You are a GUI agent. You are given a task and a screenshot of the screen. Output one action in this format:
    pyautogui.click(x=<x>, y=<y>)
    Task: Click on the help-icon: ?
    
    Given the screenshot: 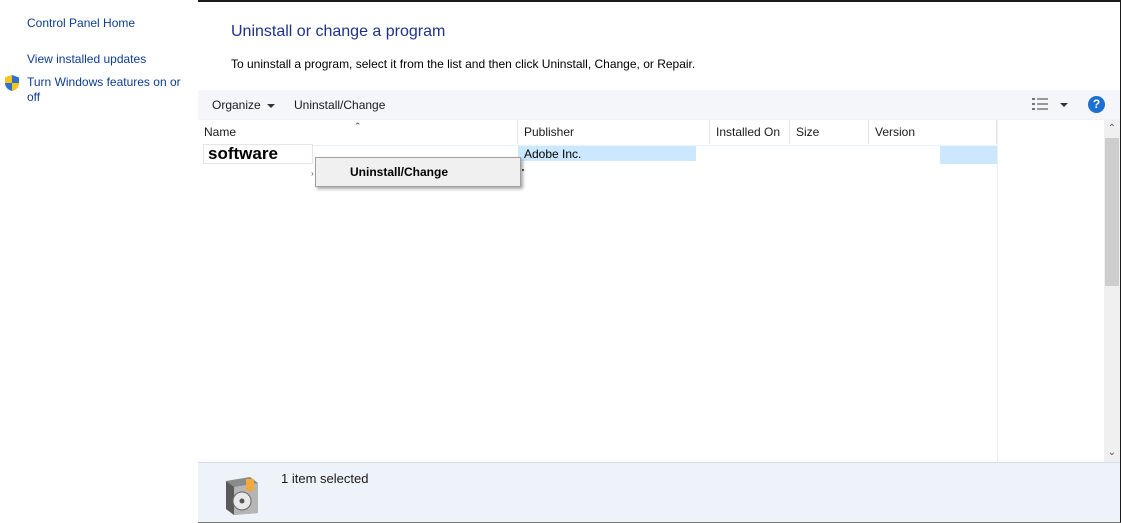 What is the action you would take?
    pyautogui.click(x=1096, y=104)
    